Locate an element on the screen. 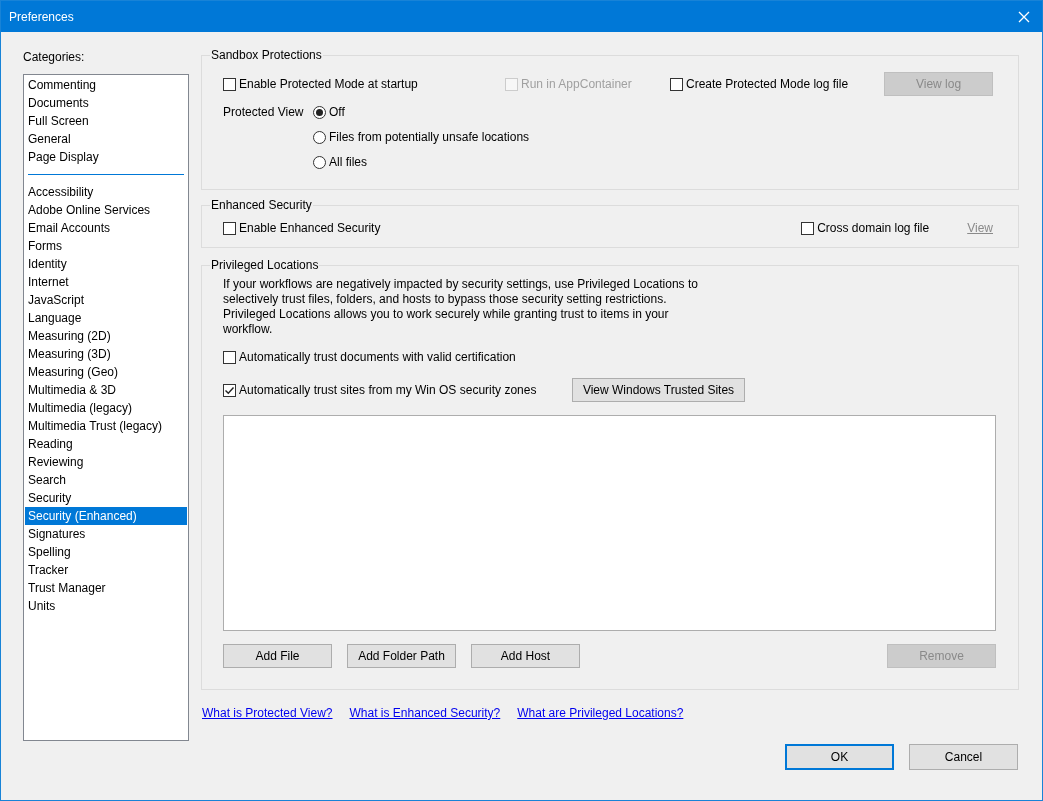 The height and width of the screenshot is (801, 1043). category-item: Measuring (2D) is located at coordinates (106, 336).